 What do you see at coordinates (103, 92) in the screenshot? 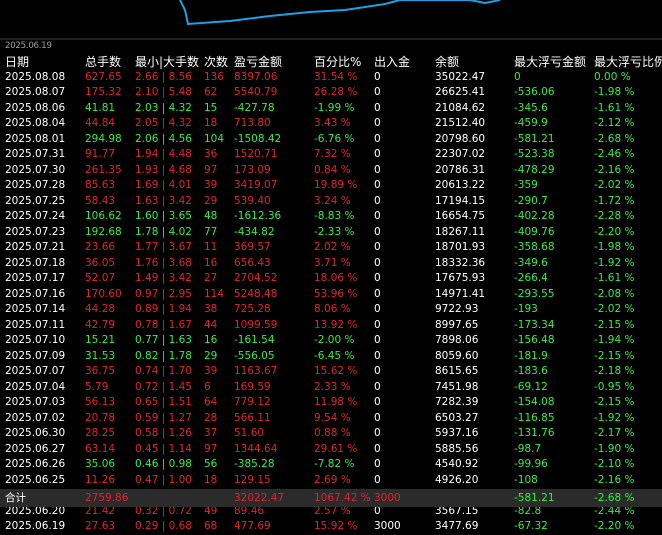
I see `cell-lots: 175.32` at bounding box center [103, 92].